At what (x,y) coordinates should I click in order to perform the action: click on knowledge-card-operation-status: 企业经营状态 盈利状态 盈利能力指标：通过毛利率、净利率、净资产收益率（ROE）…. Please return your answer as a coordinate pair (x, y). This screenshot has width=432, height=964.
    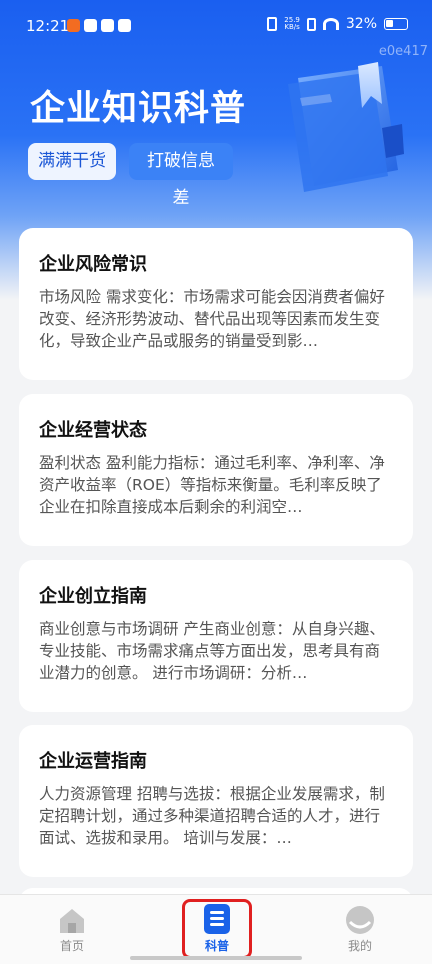
    Looking at the image, I should click on (216, 470).